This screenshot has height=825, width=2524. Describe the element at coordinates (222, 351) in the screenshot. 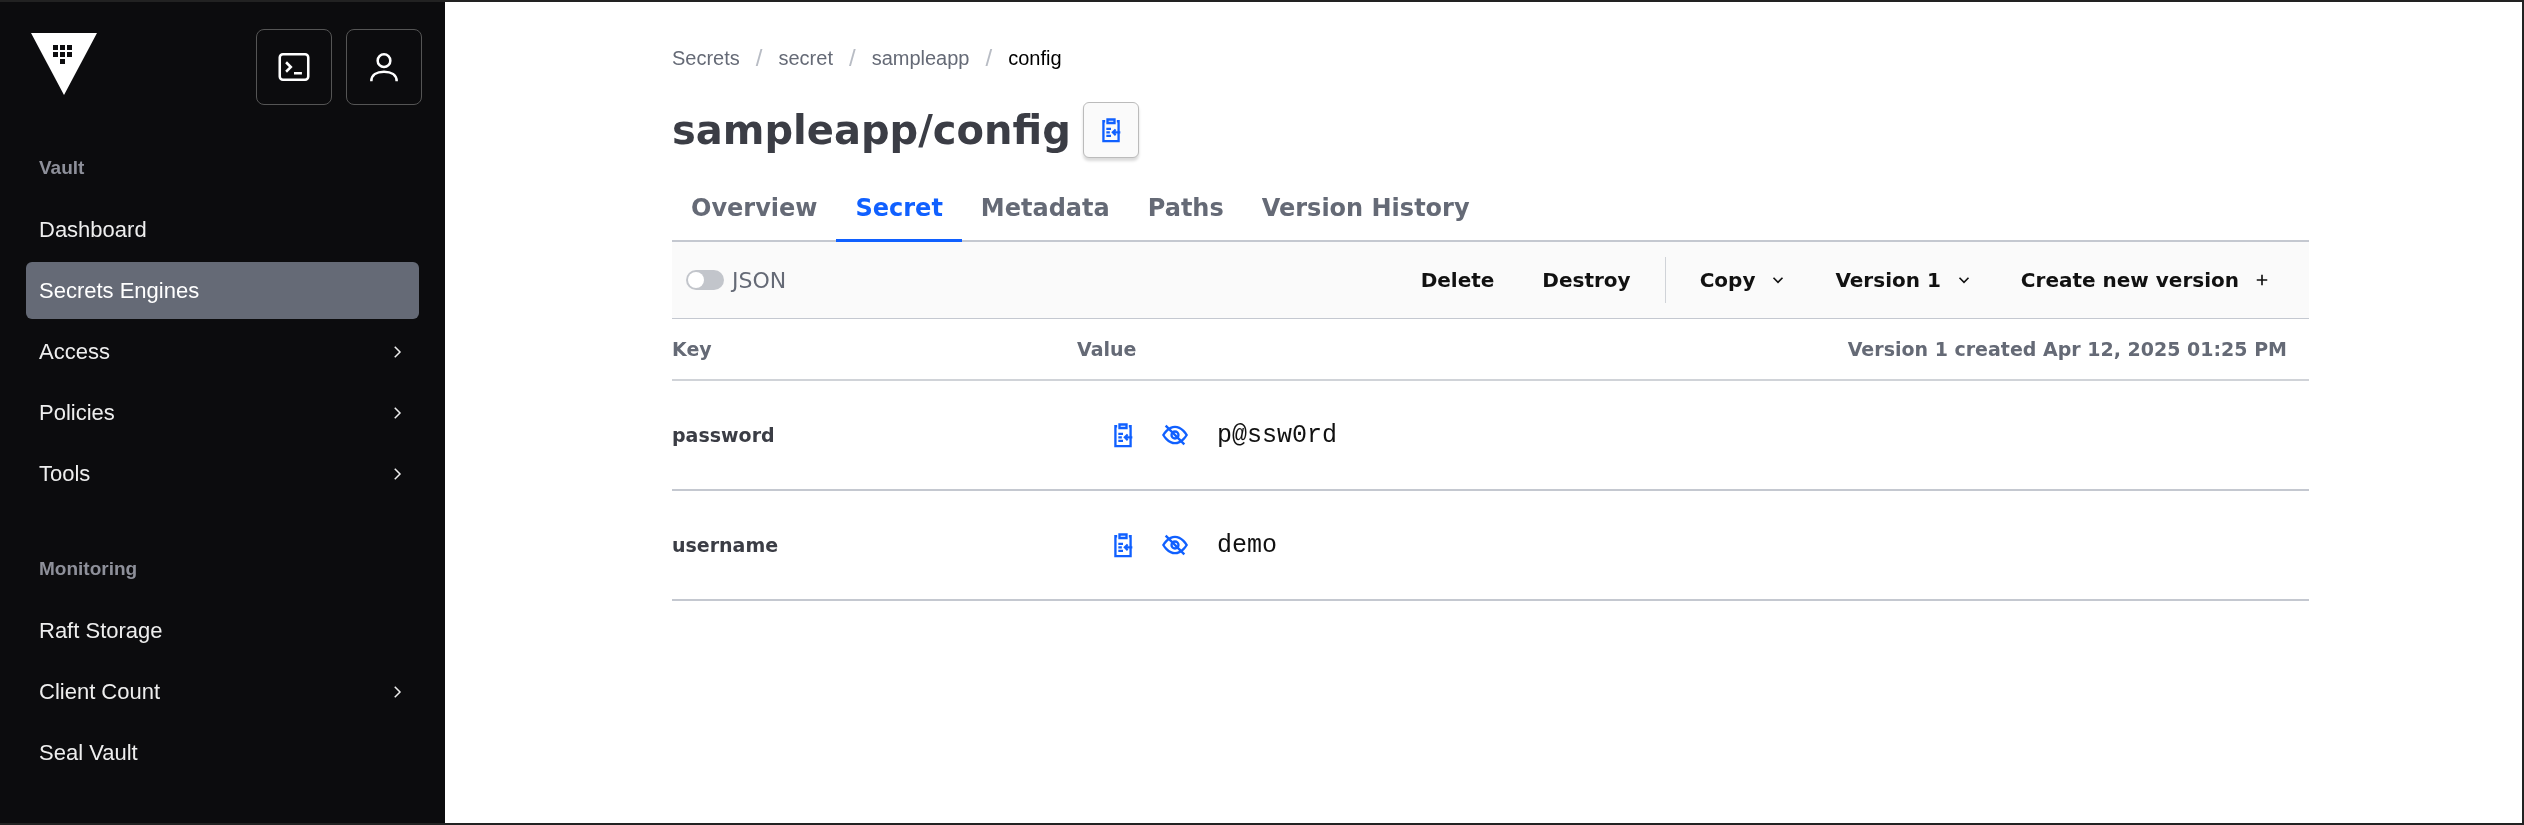

I see `nav-item: Access` at that location.